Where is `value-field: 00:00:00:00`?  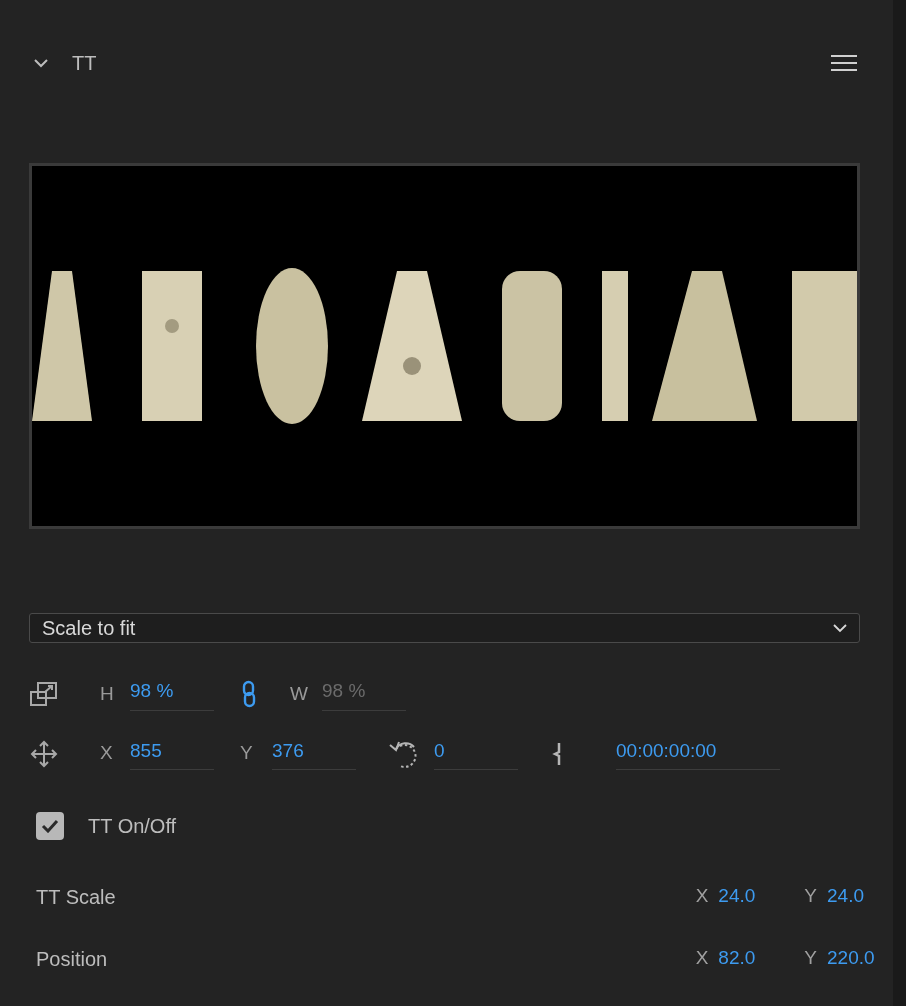
value-field: 00:00:00:00 is located at coordinates (698, 753).